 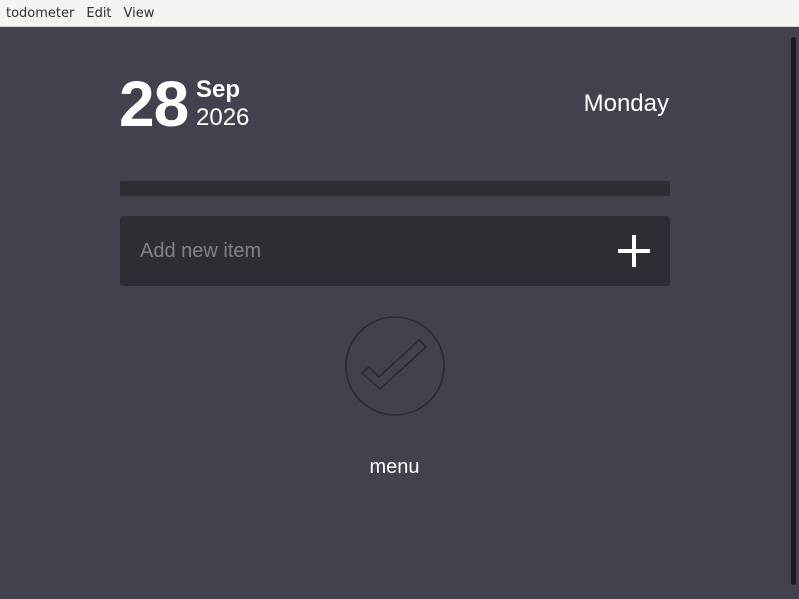 What do you see at coordinates (154, 104) in the screenshot?
I see `date-day: 28` at bounding box center [154, 104].